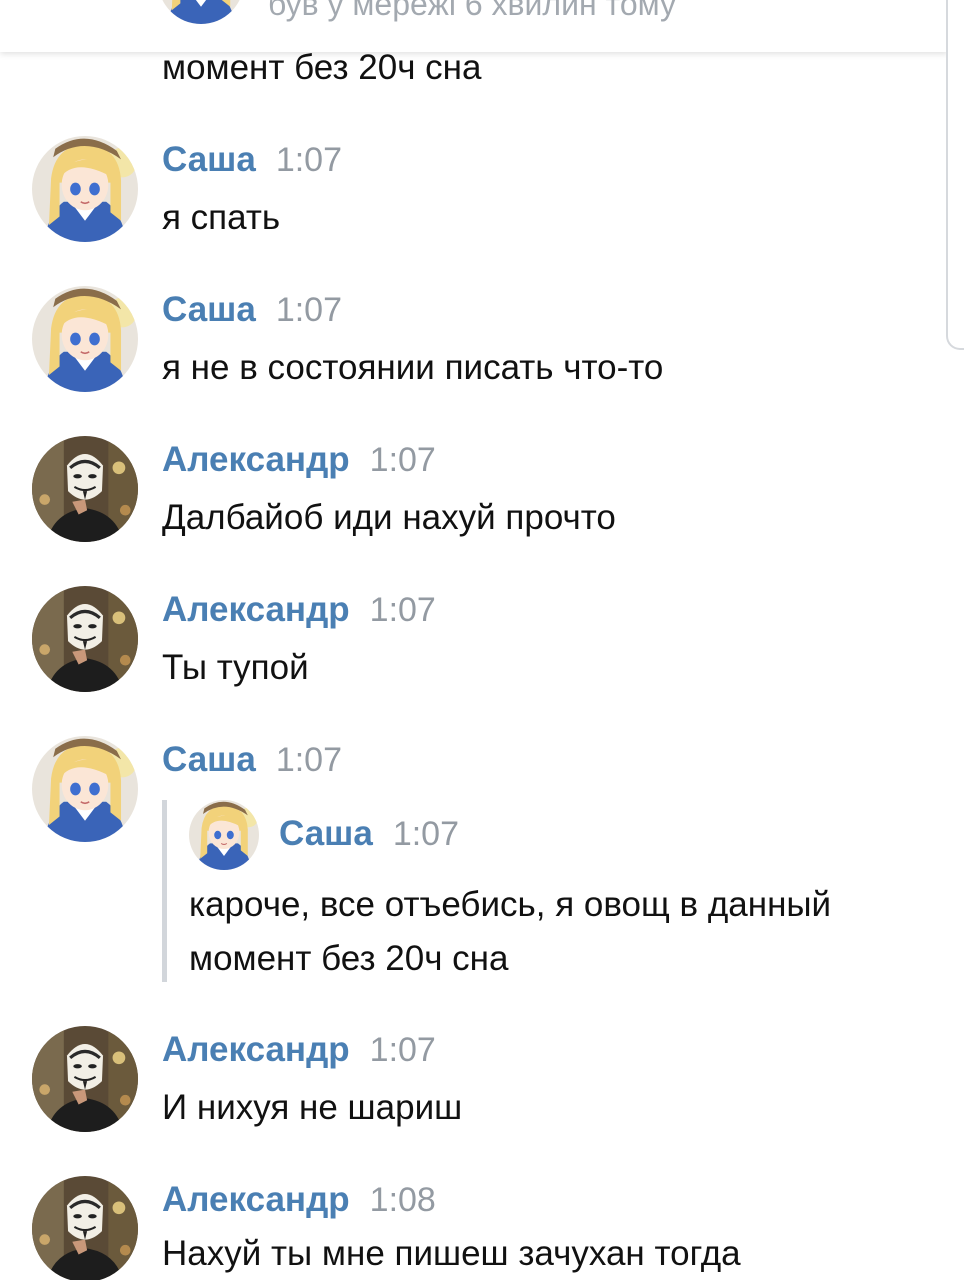  What do you see at coordinates (474, 346) in the screenshot?
I see `message-item: Саша 1:07 я не в состоянии писать что-то` at bounding box center [474, 346].